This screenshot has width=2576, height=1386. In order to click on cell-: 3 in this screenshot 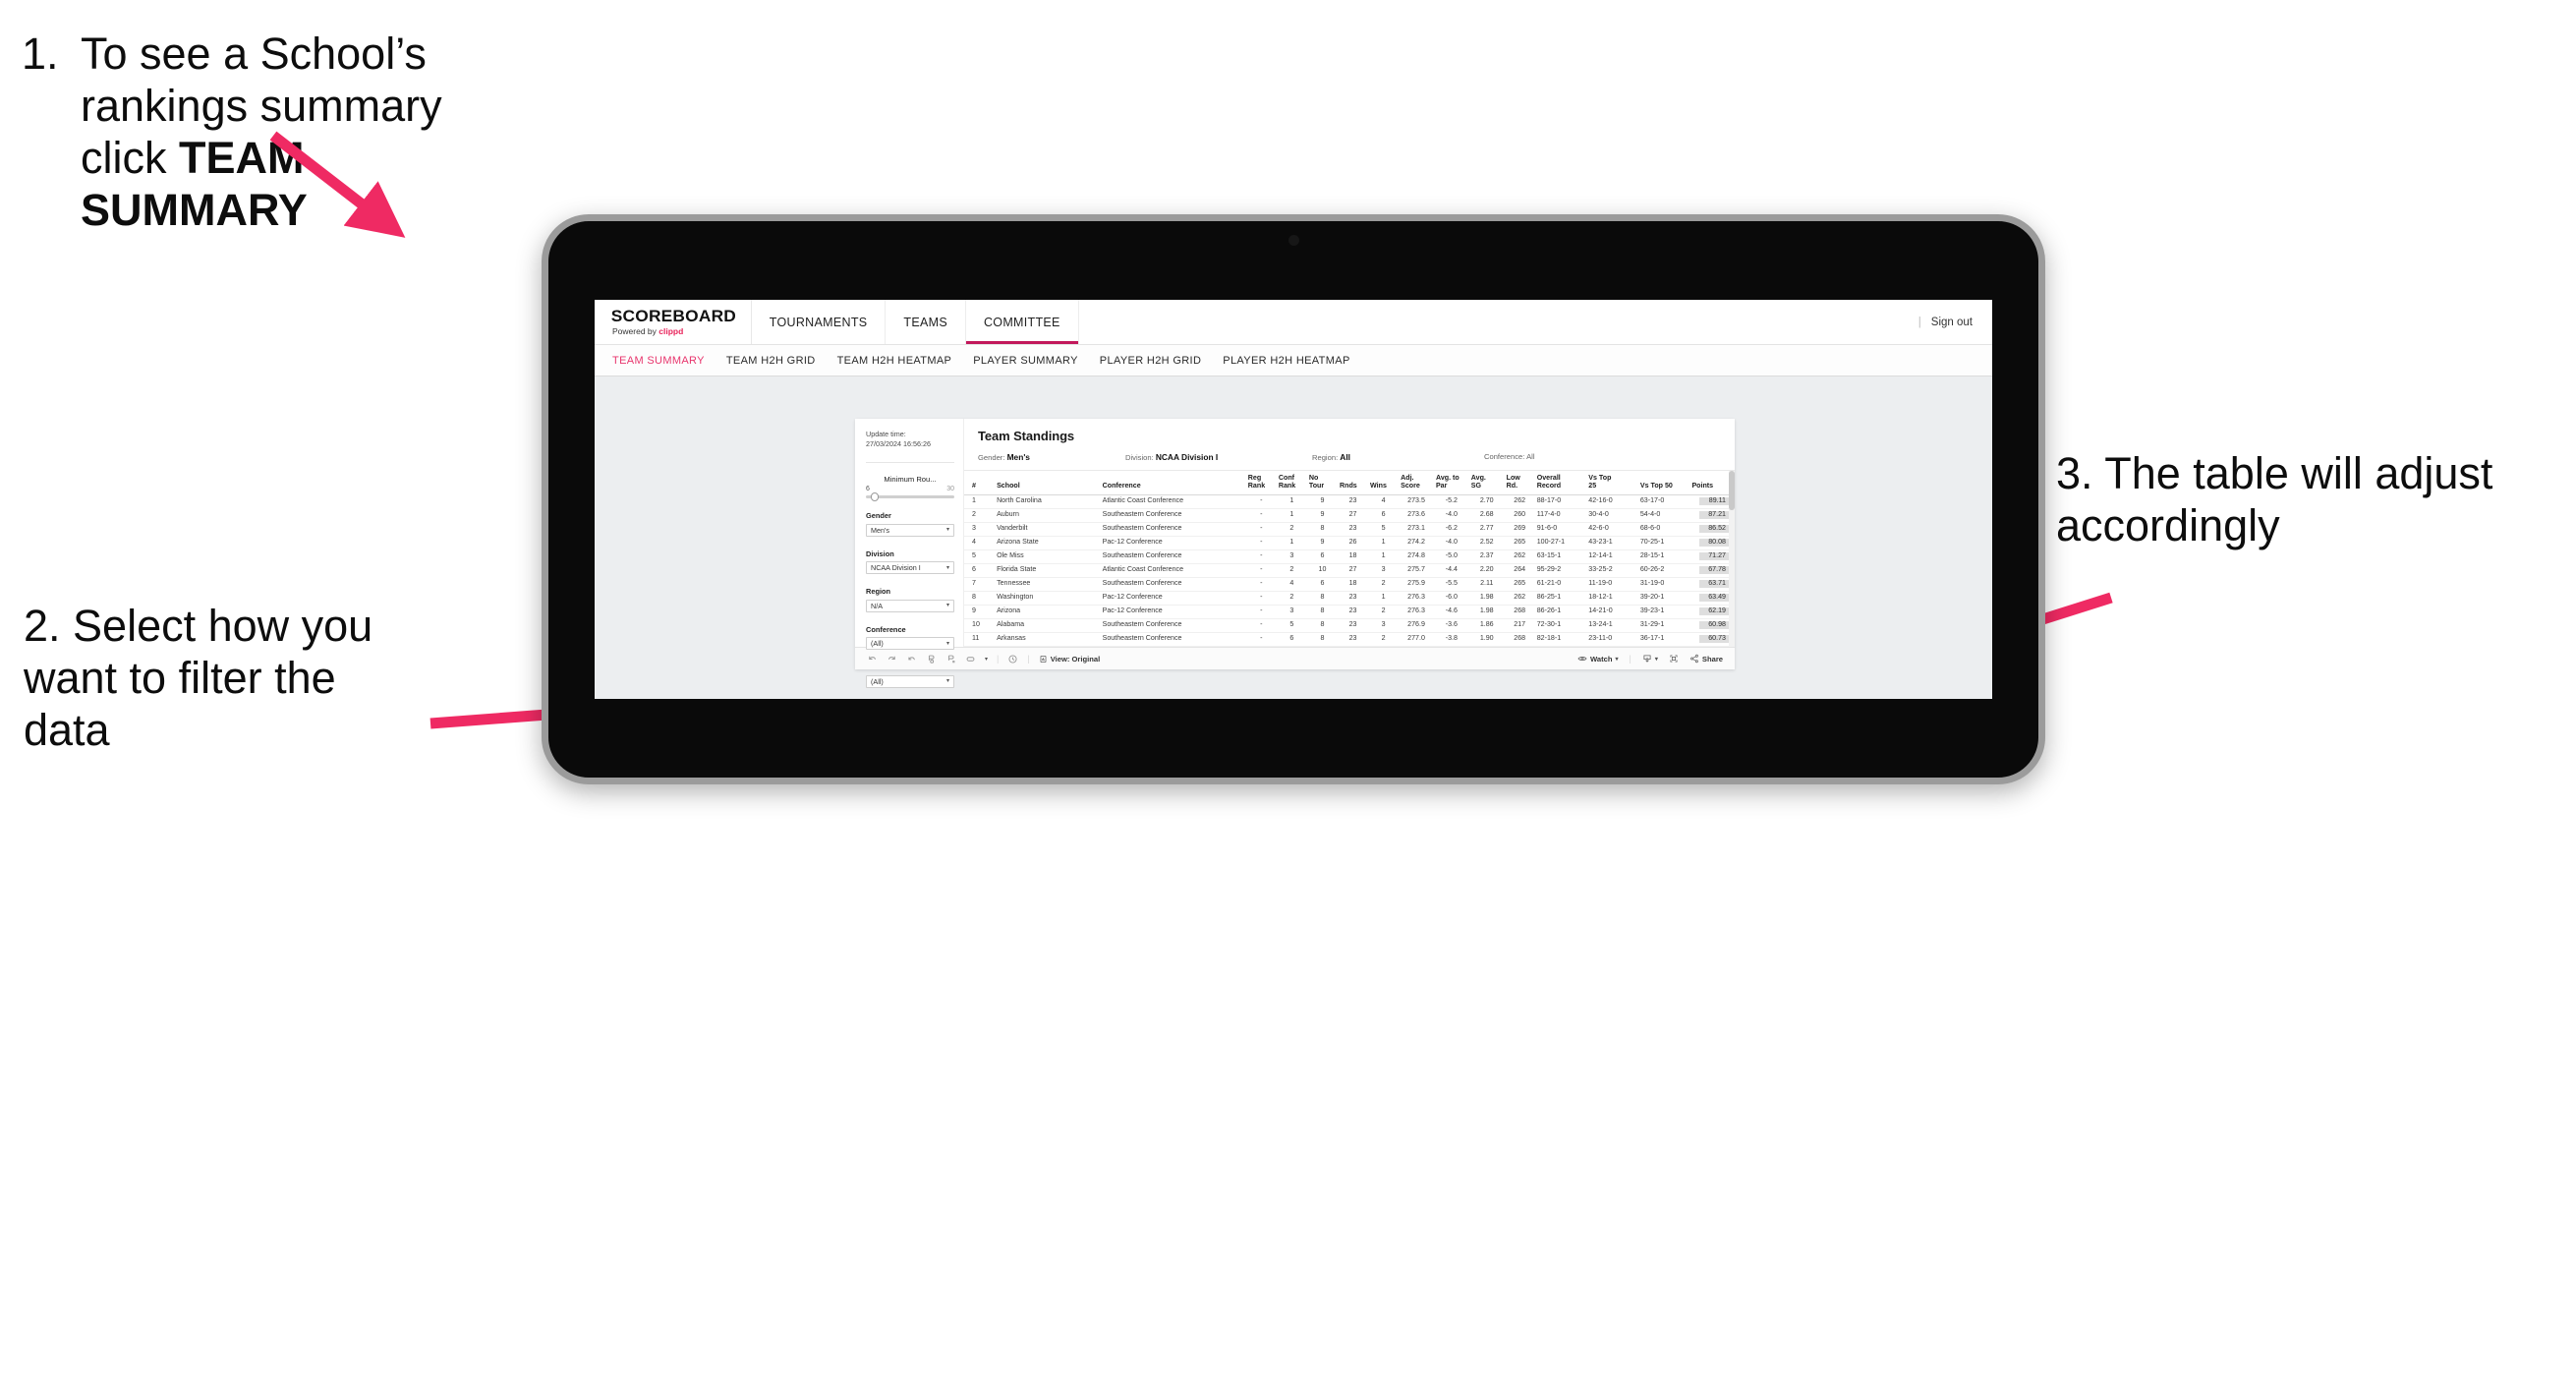, I will do `click(980, 529)`.